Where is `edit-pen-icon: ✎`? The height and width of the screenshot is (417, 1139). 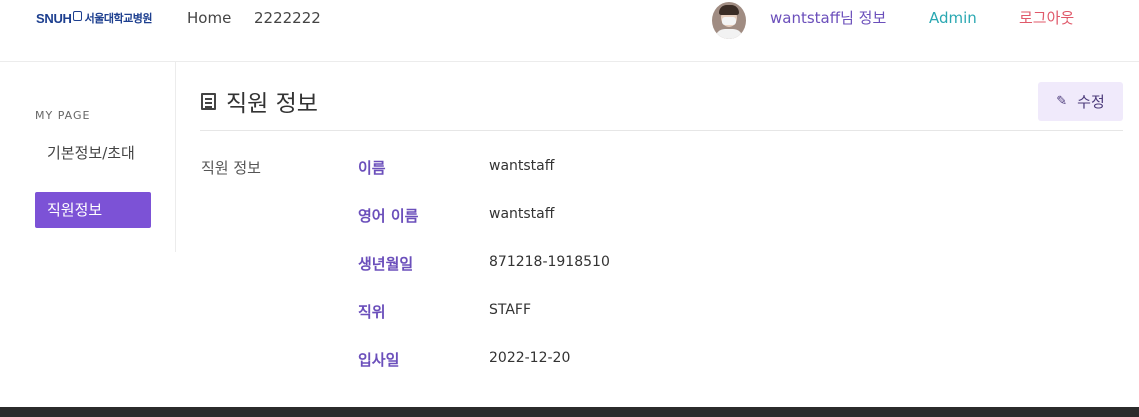
edit-pen-icon: ✎ is located at coordinates (1062, 101).